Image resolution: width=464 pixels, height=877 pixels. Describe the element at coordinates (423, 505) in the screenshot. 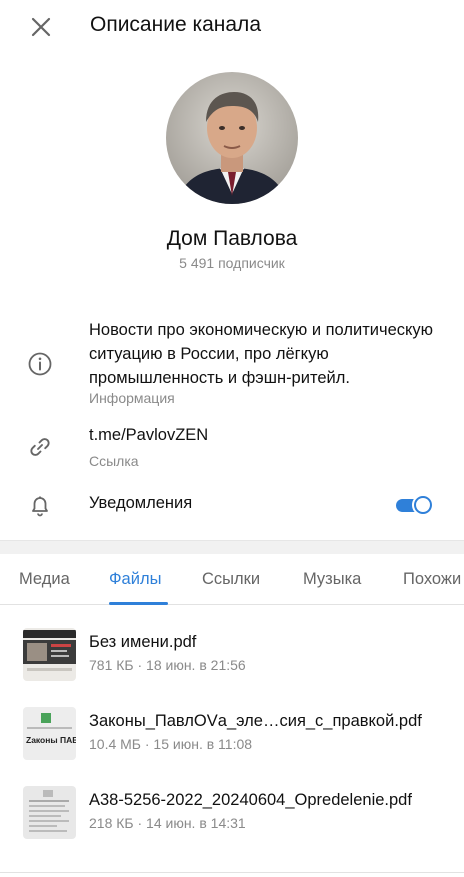

I see `toggle-knob` at that location.